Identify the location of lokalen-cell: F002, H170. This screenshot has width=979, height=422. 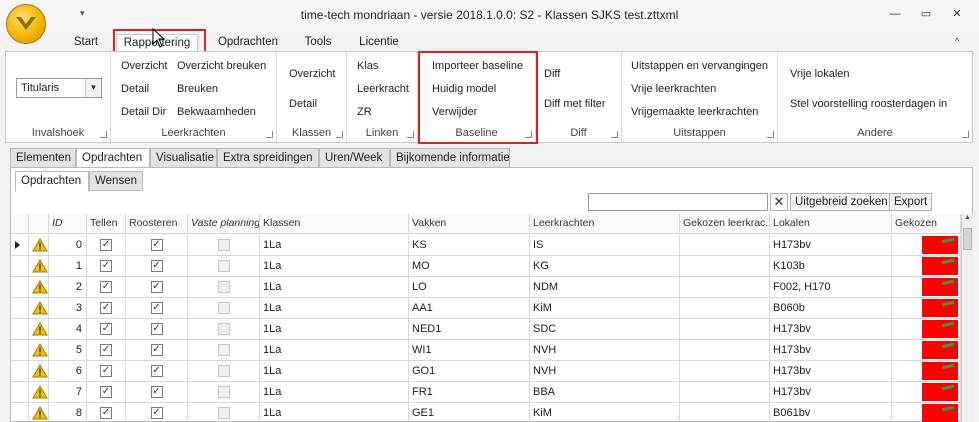
(831, 287).